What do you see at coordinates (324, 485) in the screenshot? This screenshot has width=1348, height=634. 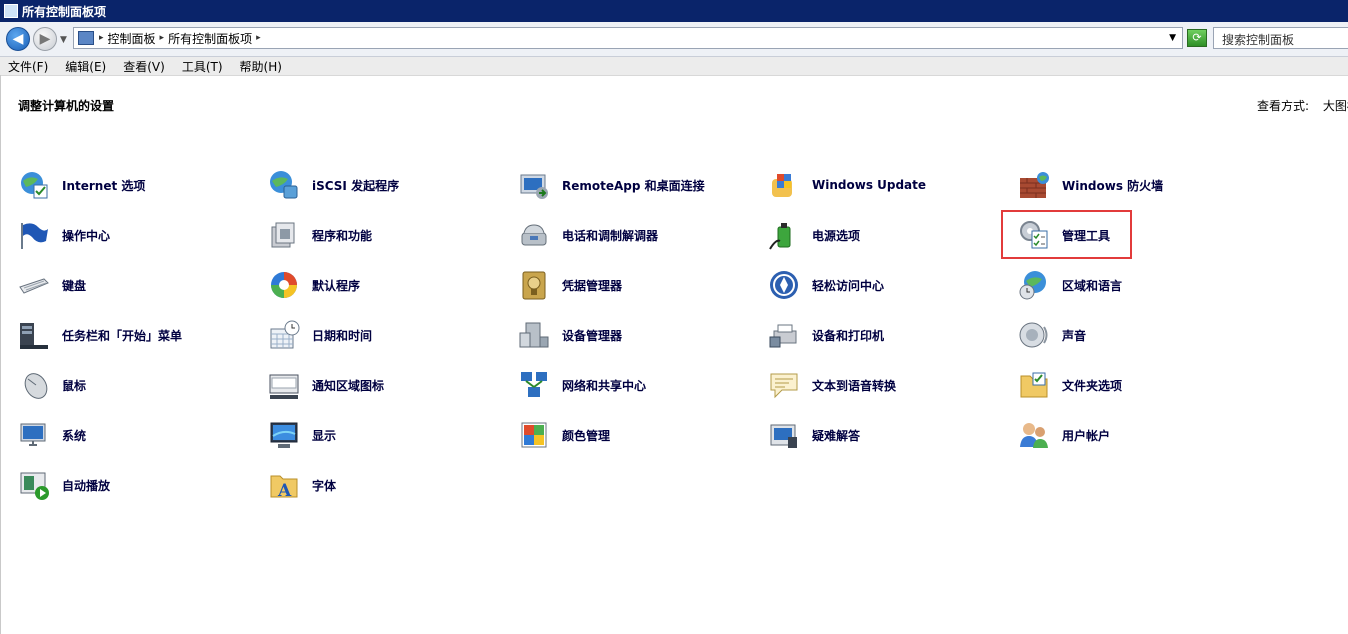 I see `control-panel-item-label: 字体` at bounding box center [324, 485].